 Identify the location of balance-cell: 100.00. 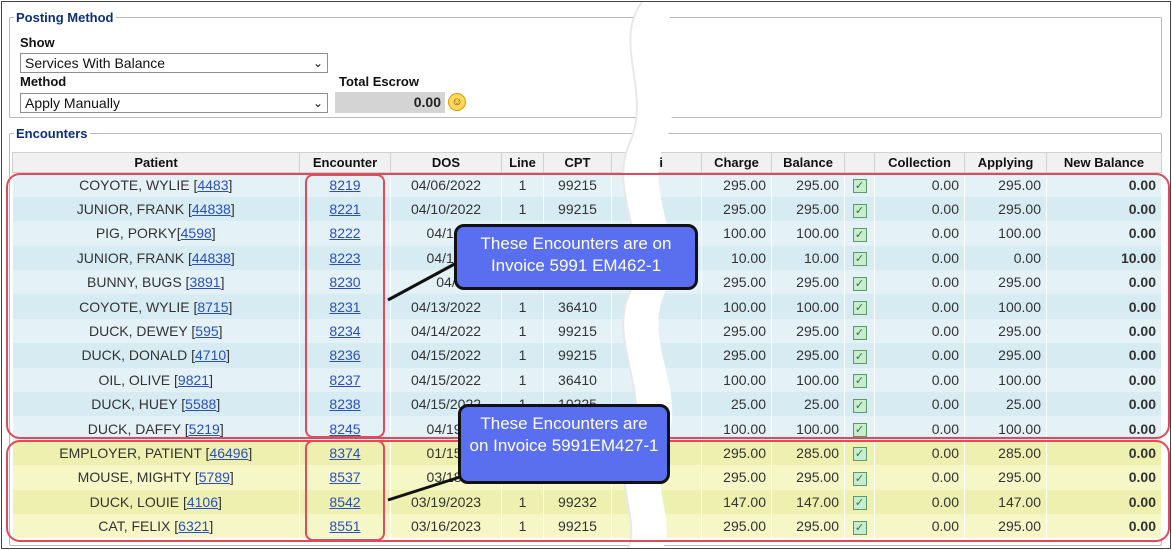
(808, 428).